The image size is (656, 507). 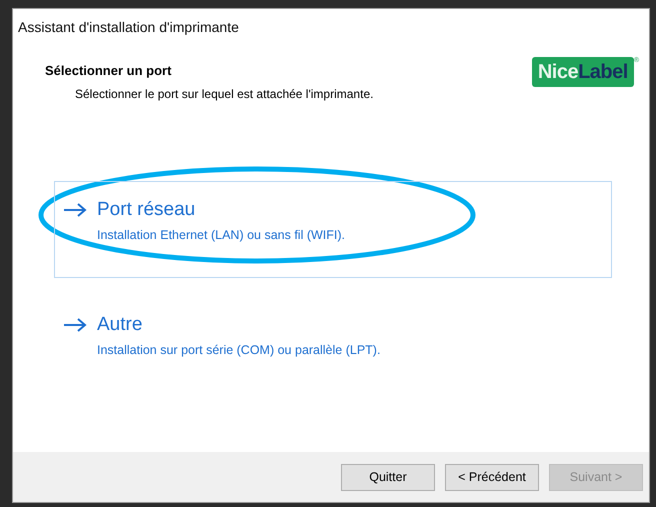 I want to click on option-title: Port réseau, so click(x=146, y=210).